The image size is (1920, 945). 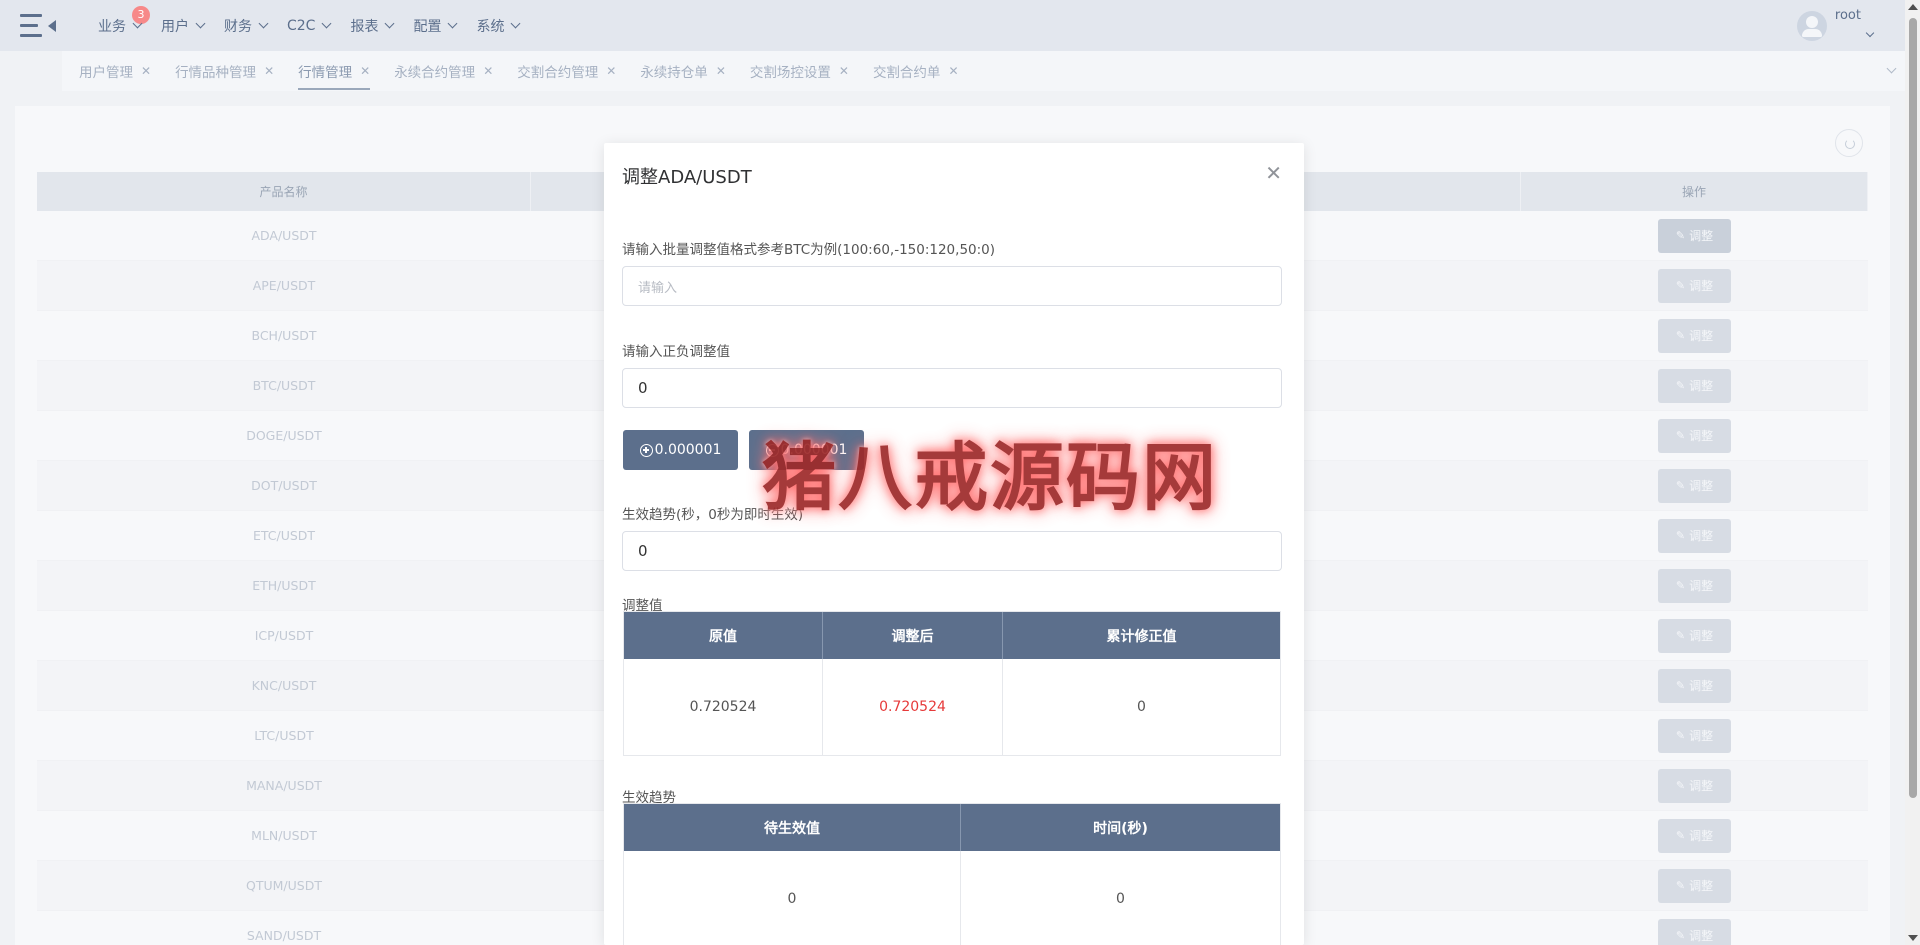 What do you see at coordinates (676, 352) in the screenshot?
I see `adjust-value-label: 请输入正负调整值` at bounding box center [676, 352].